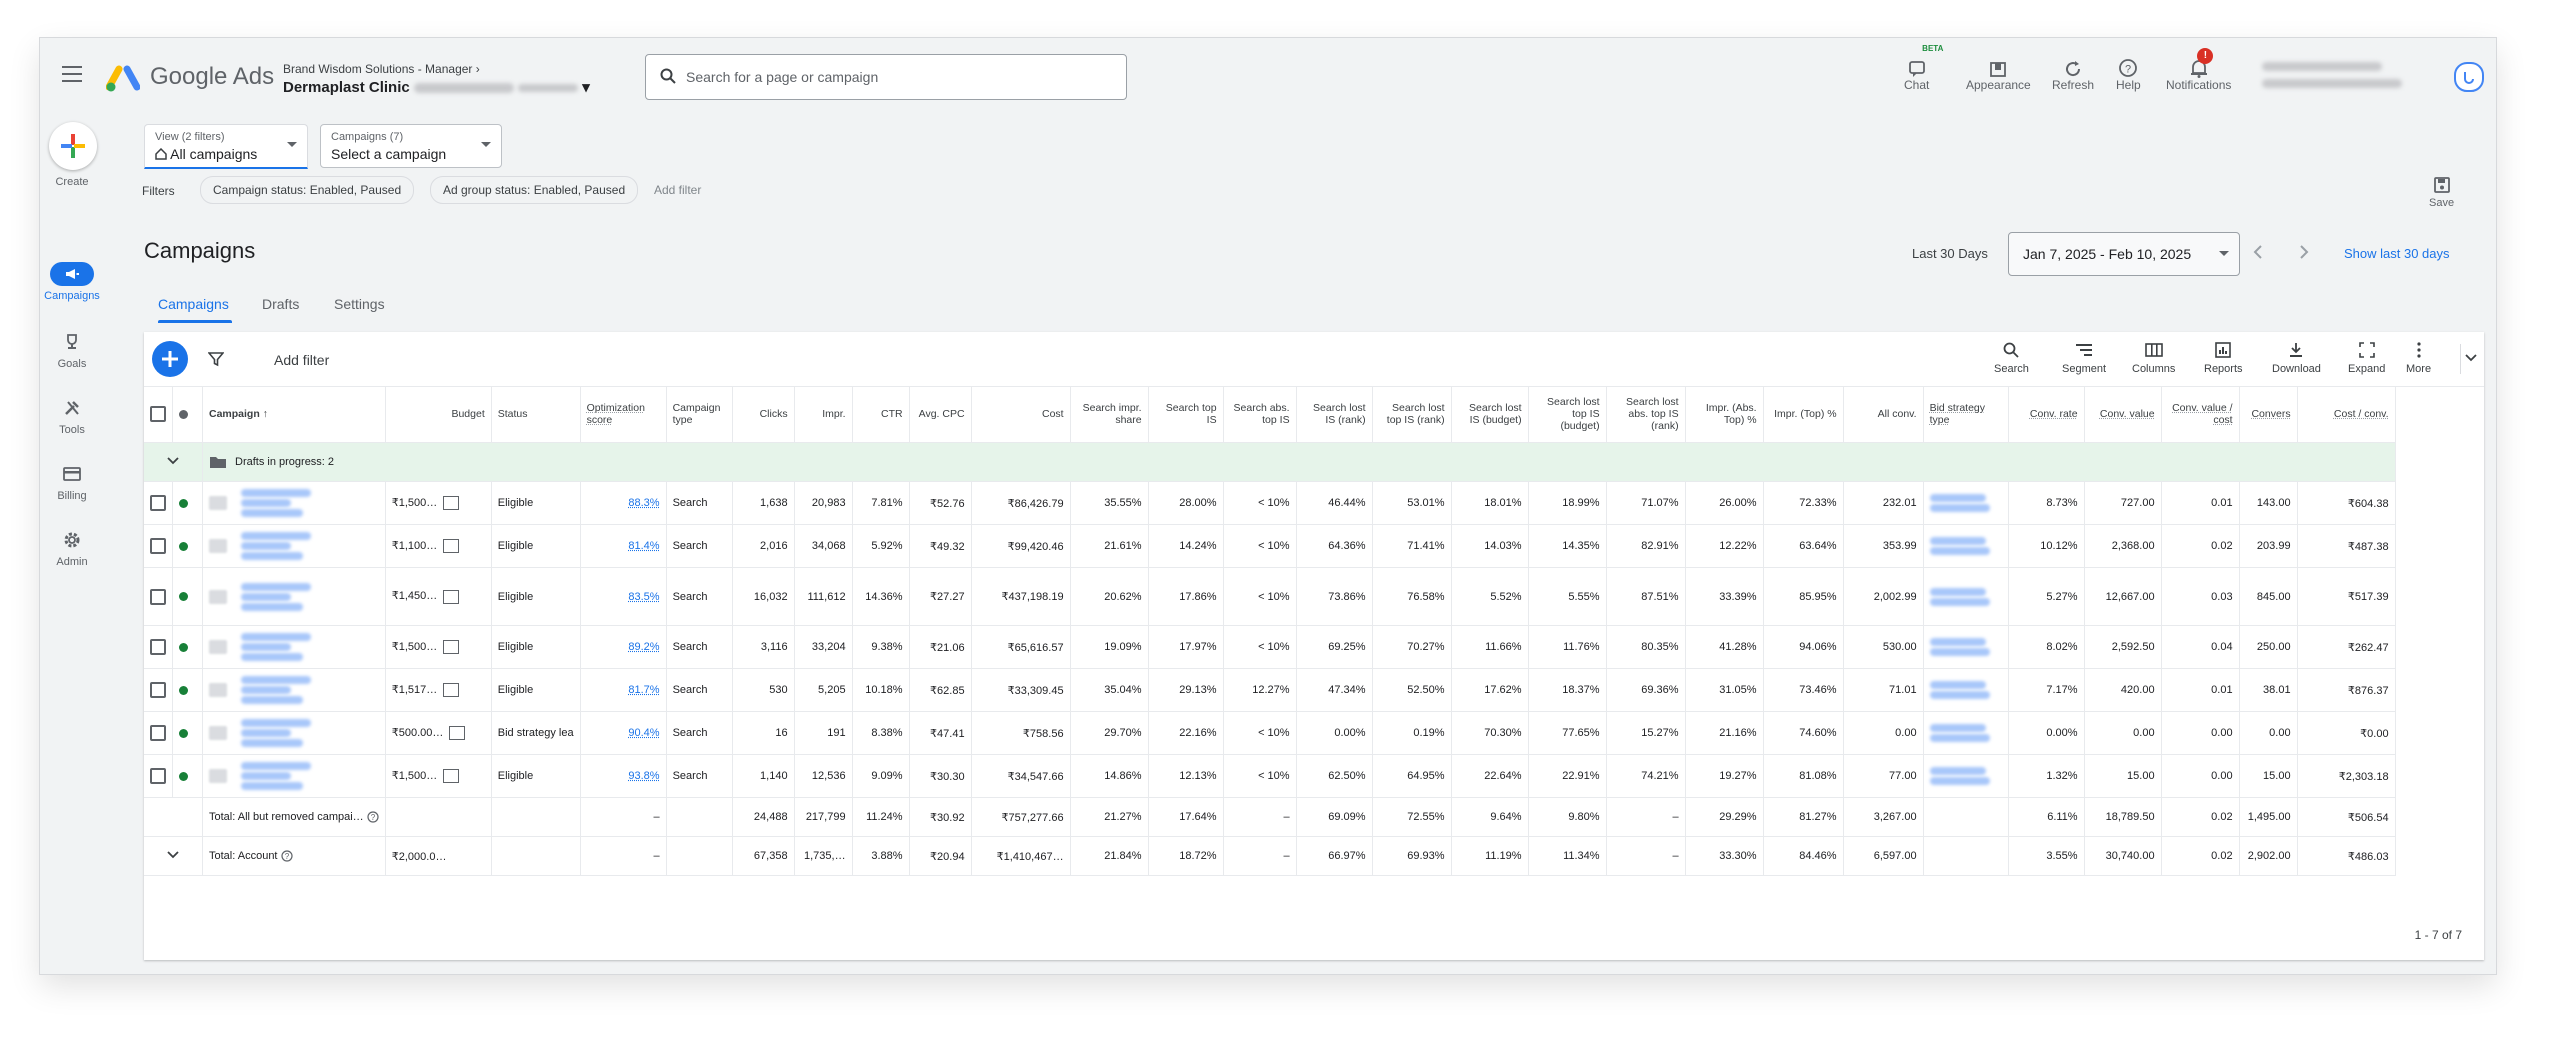 This screenshot has height=1039, width=2560. I want to click on optimization-score-cell: 83.5%, so click(623, 596).